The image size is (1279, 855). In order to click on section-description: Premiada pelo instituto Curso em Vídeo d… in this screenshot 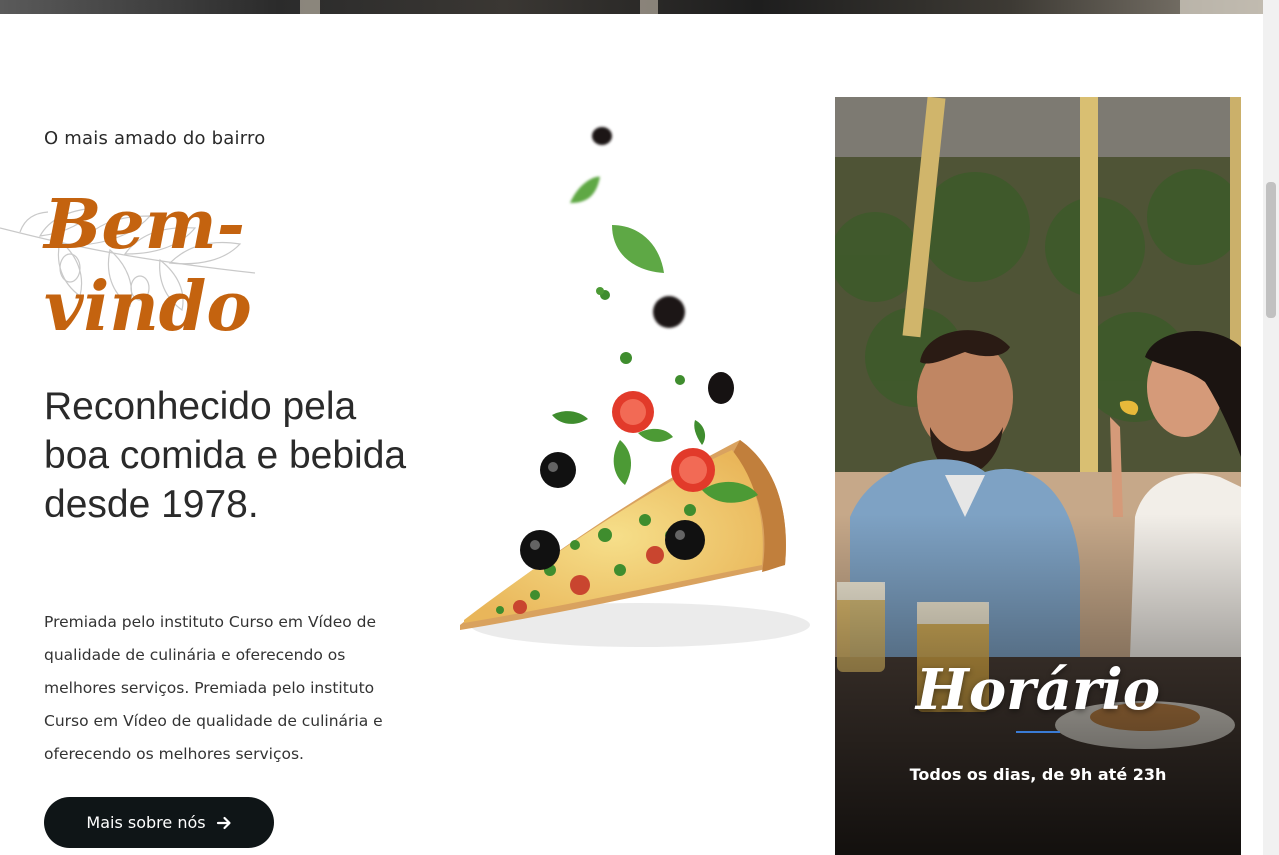, I will do `click(213, 688)`.